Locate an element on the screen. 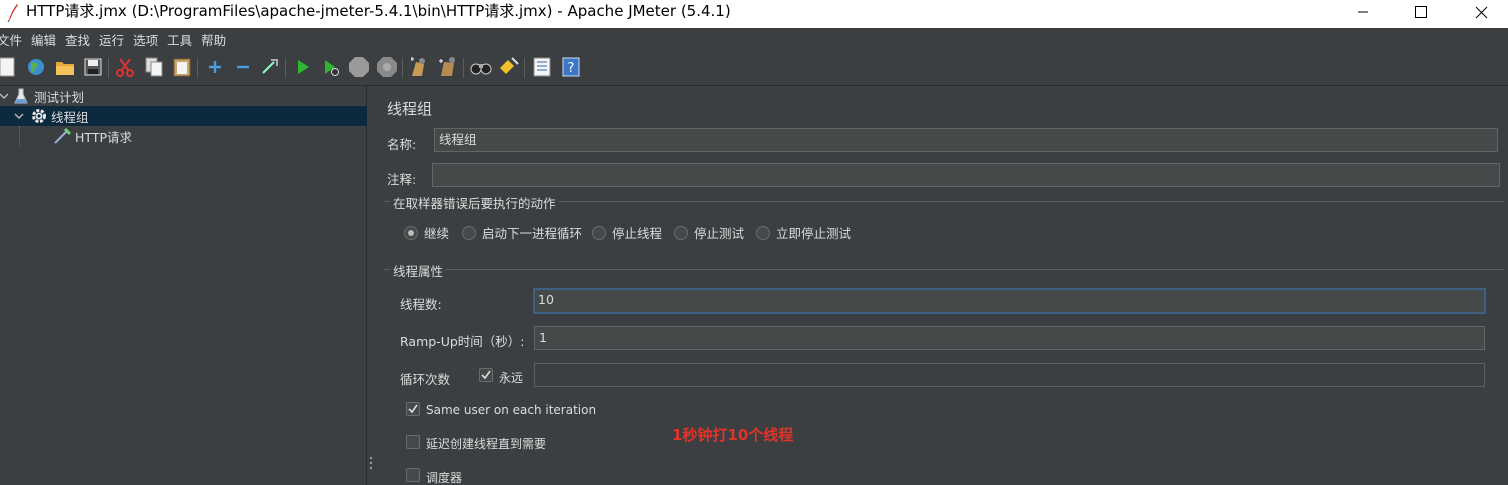 This screenshot has height=485, width=1508. new-button is located at coordinates (9, 67).